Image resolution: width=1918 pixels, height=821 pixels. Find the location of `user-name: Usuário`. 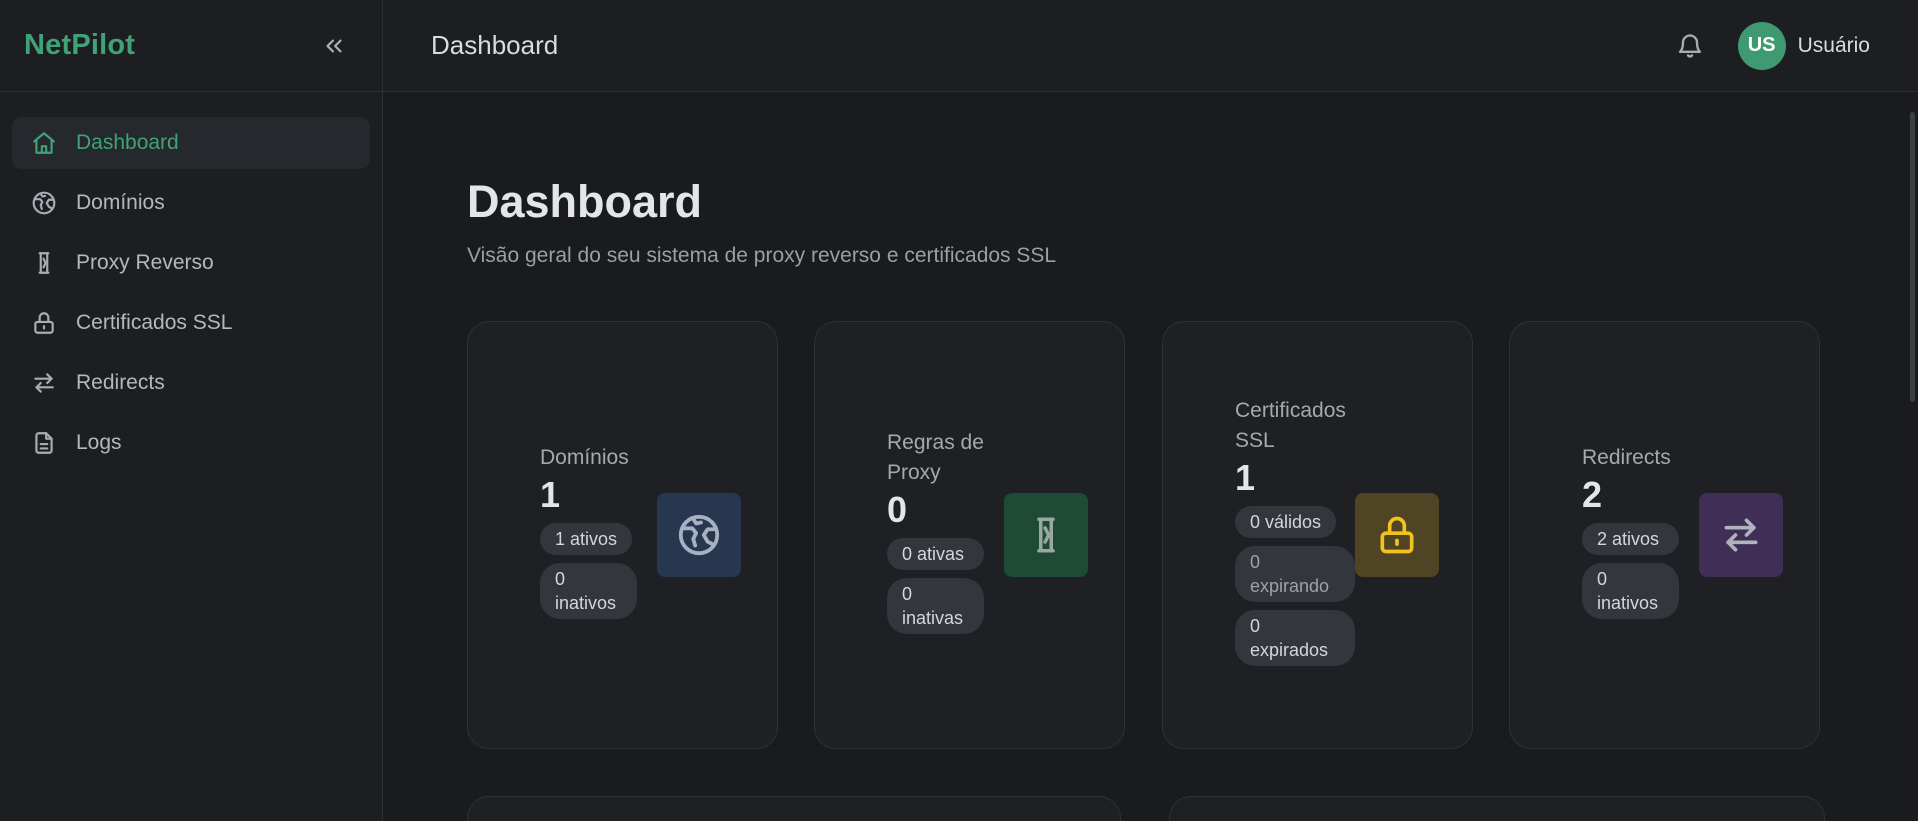

user-name: Usuário is located at coordinates (1833, 45).